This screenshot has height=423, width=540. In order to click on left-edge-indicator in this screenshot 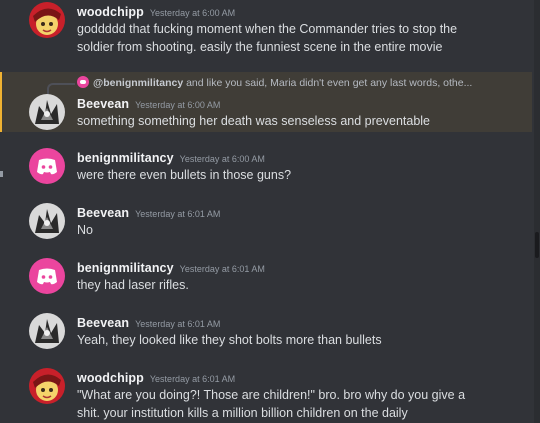, I will do `click(1, 174)`.